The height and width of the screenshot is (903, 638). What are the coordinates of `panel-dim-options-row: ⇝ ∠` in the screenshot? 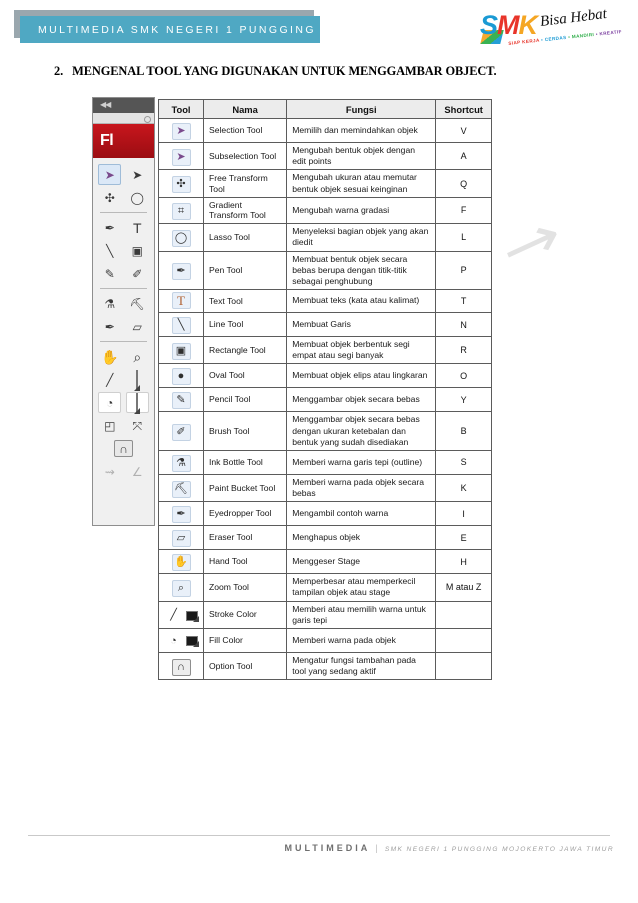 It's located at (123, 471).